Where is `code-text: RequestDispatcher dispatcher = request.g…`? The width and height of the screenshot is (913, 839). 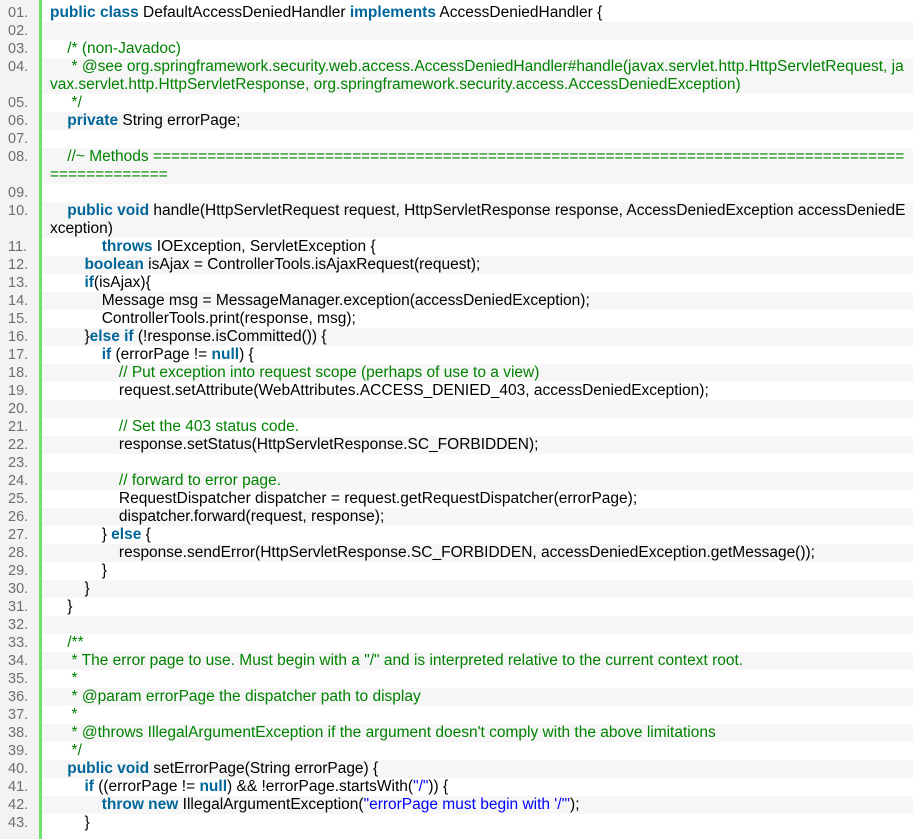 code-text: RequestDispatcher dispatcher = request.g… is located at coordinates (477, 499).